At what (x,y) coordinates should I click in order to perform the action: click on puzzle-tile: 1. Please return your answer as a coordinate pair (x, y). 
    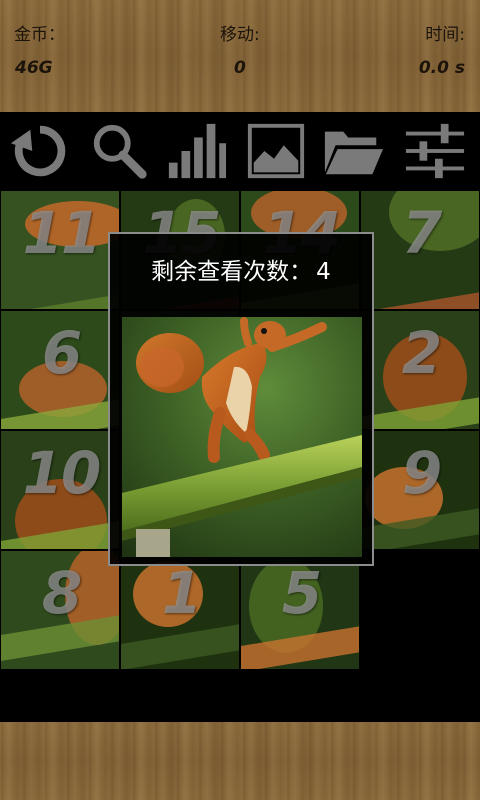
    Looking at the image, I should click on (180, 610).